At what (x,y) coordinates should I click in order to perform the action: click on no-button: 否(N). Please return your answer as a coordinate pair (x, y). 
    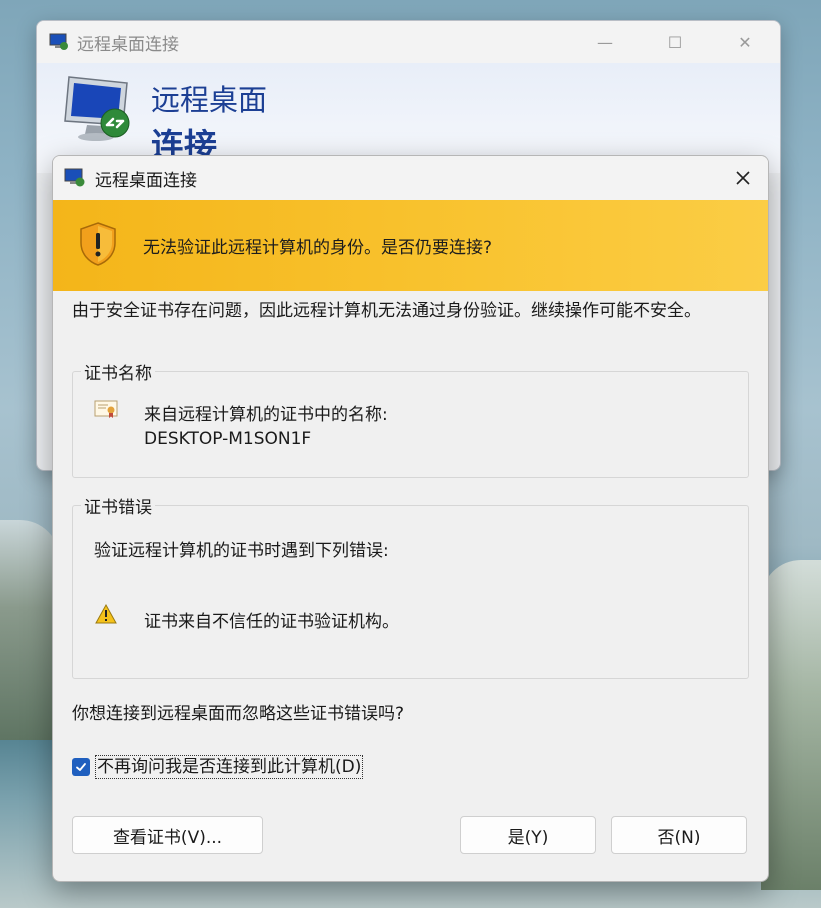
    Looking at the image, I should click on (679, 835).